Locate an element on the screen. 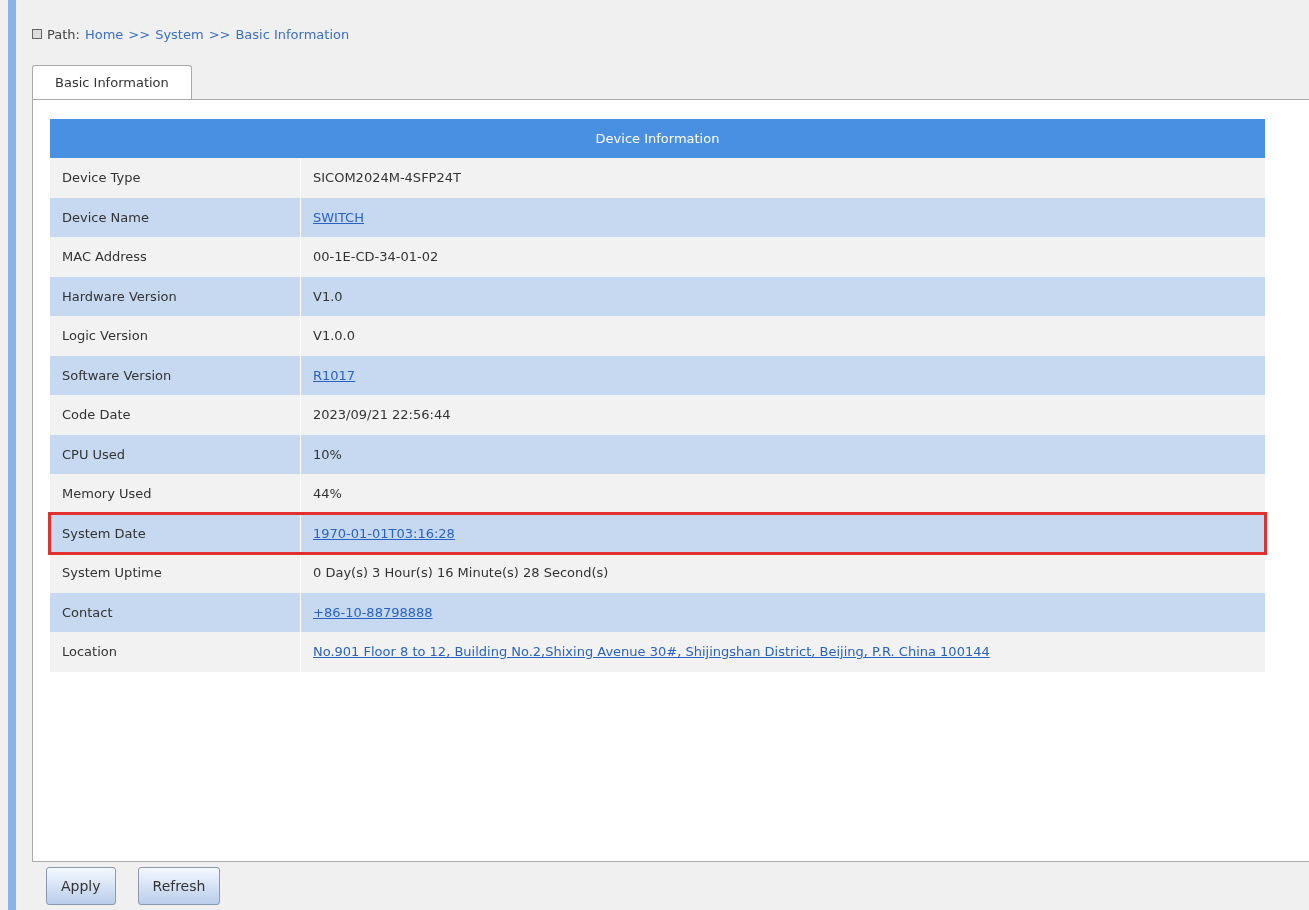  square-icon is located at coordinates (37, 34).